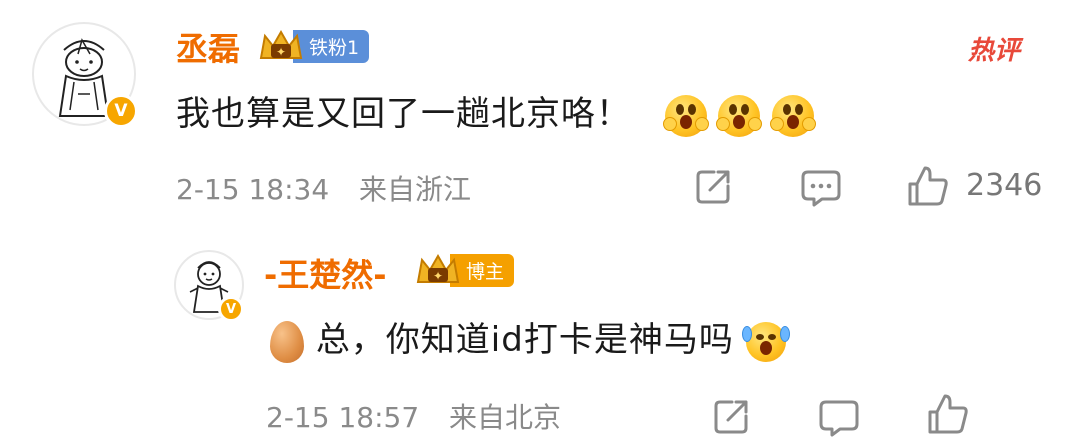  Describe the element at coordinates (765, 341) in the screenshot. I see `crying-laugh-emoji-icon` at that location.